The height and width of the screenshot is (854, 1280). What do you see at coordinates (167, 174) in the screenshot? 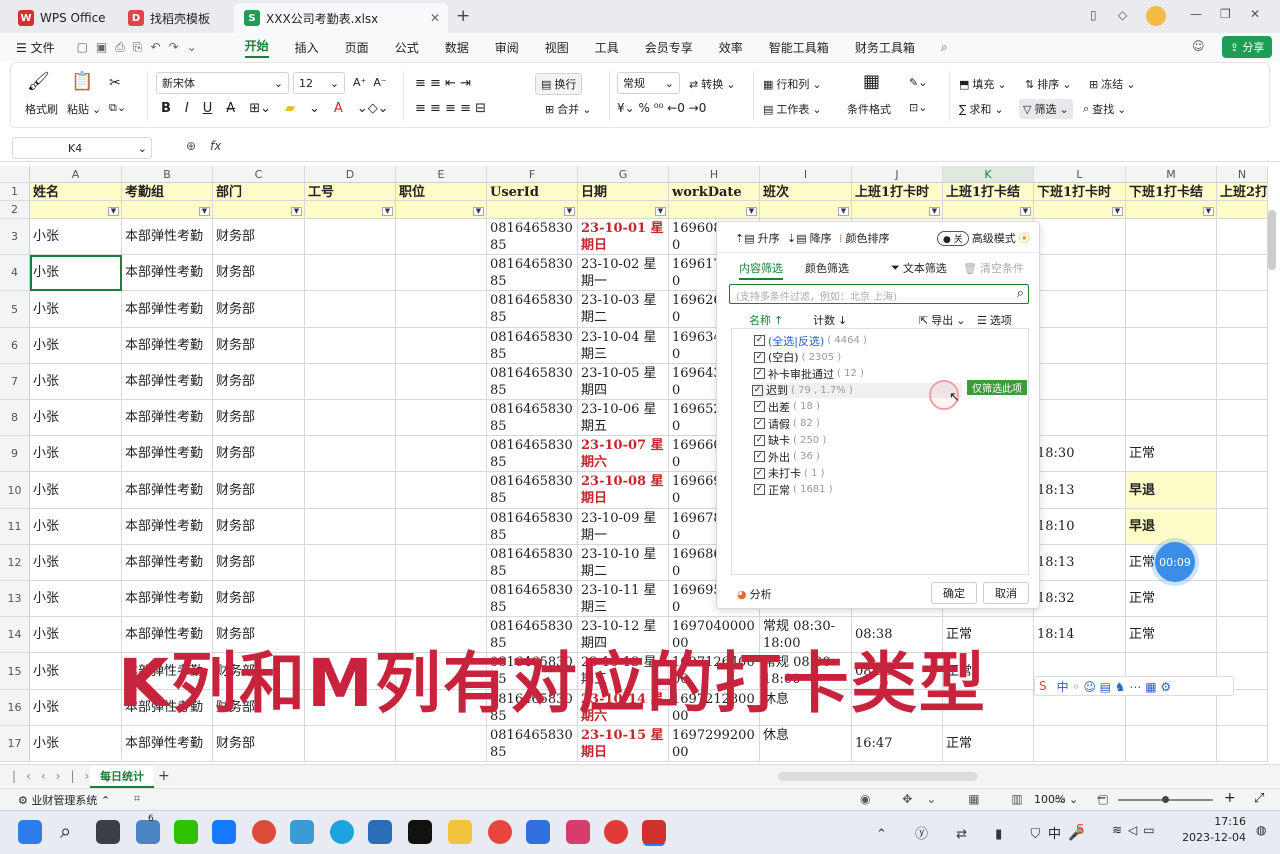
I see `column-header: B` at bounding box center [167, 174].